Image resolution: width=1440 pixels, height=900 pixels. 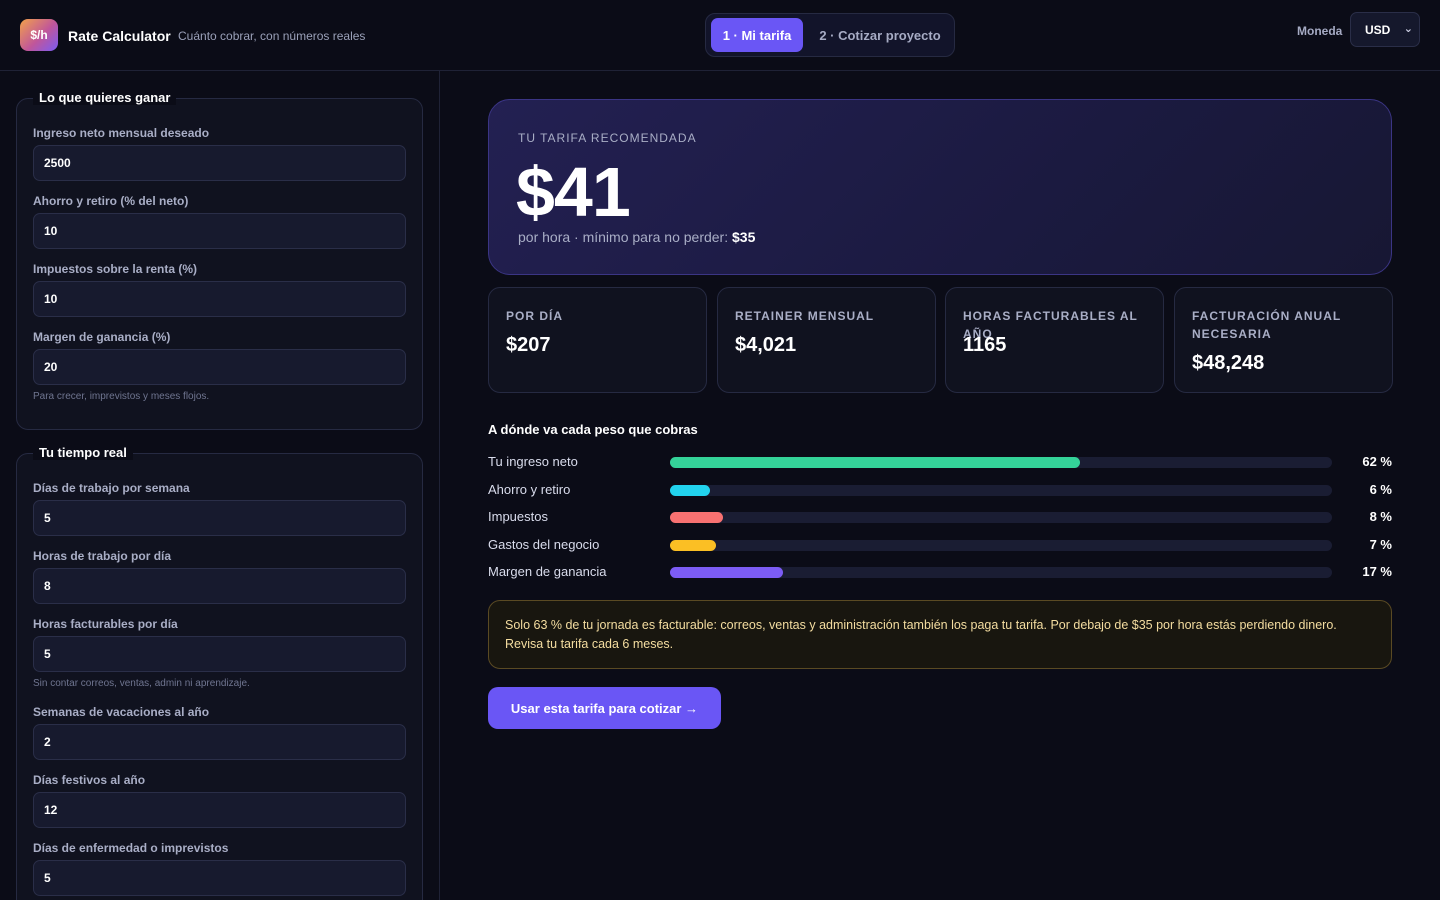 I want to click on savings-input: 10, so click(x=219, y=231).